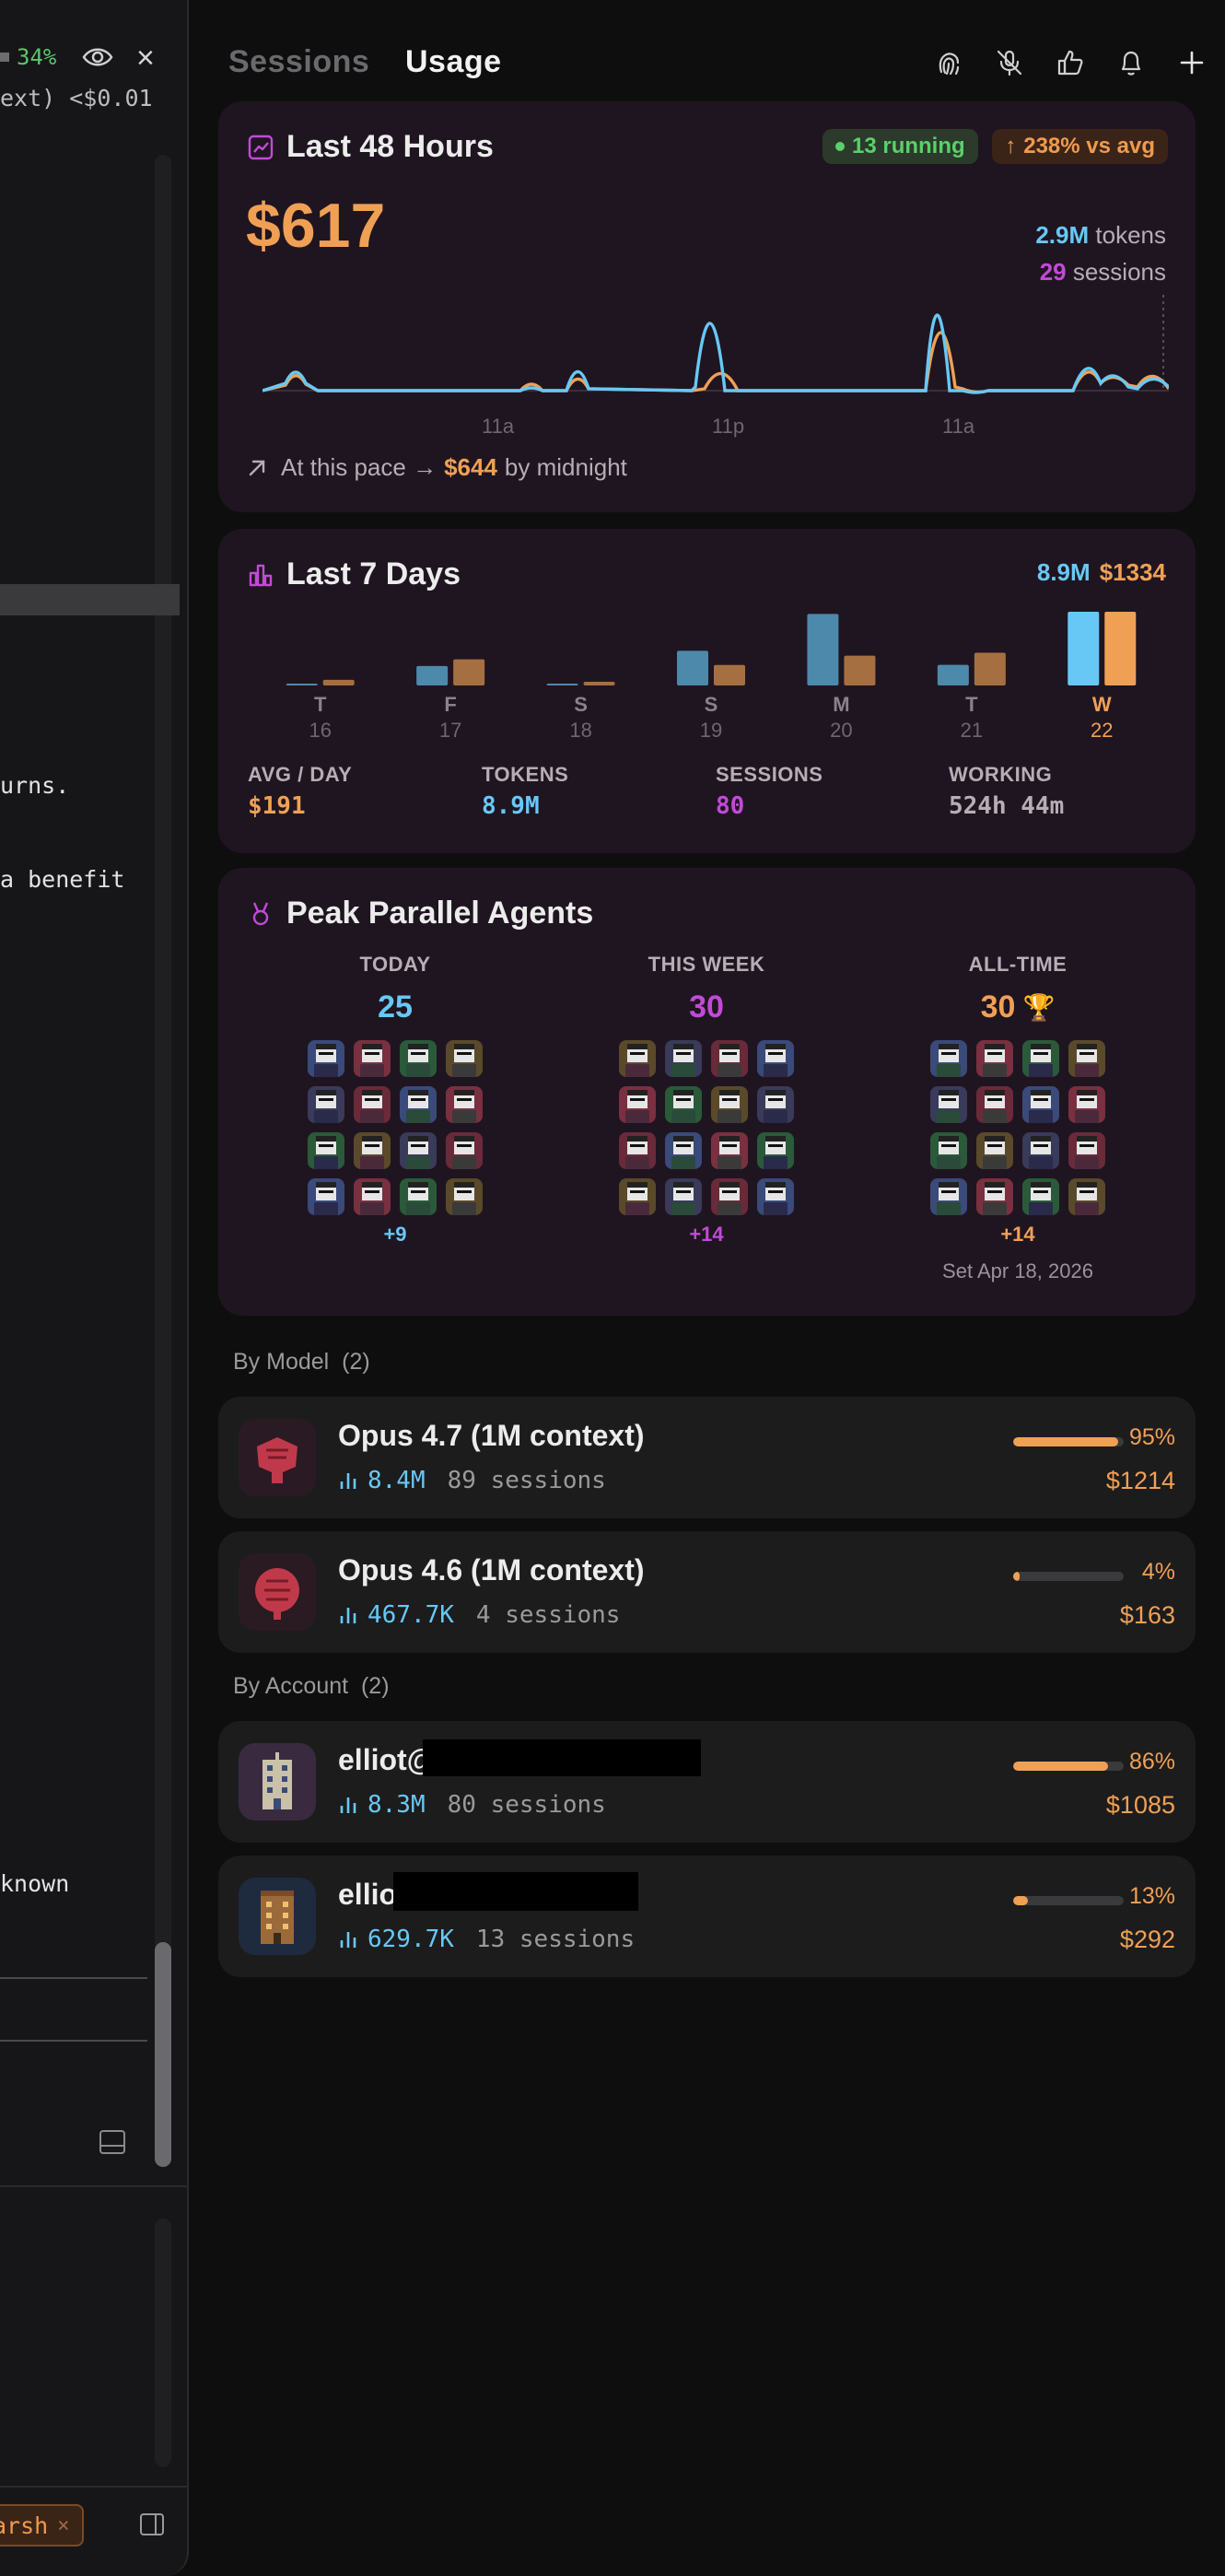  Describe the element at coordinates (1131, 63) in the screenshot. I see `bell-icon` at that location.